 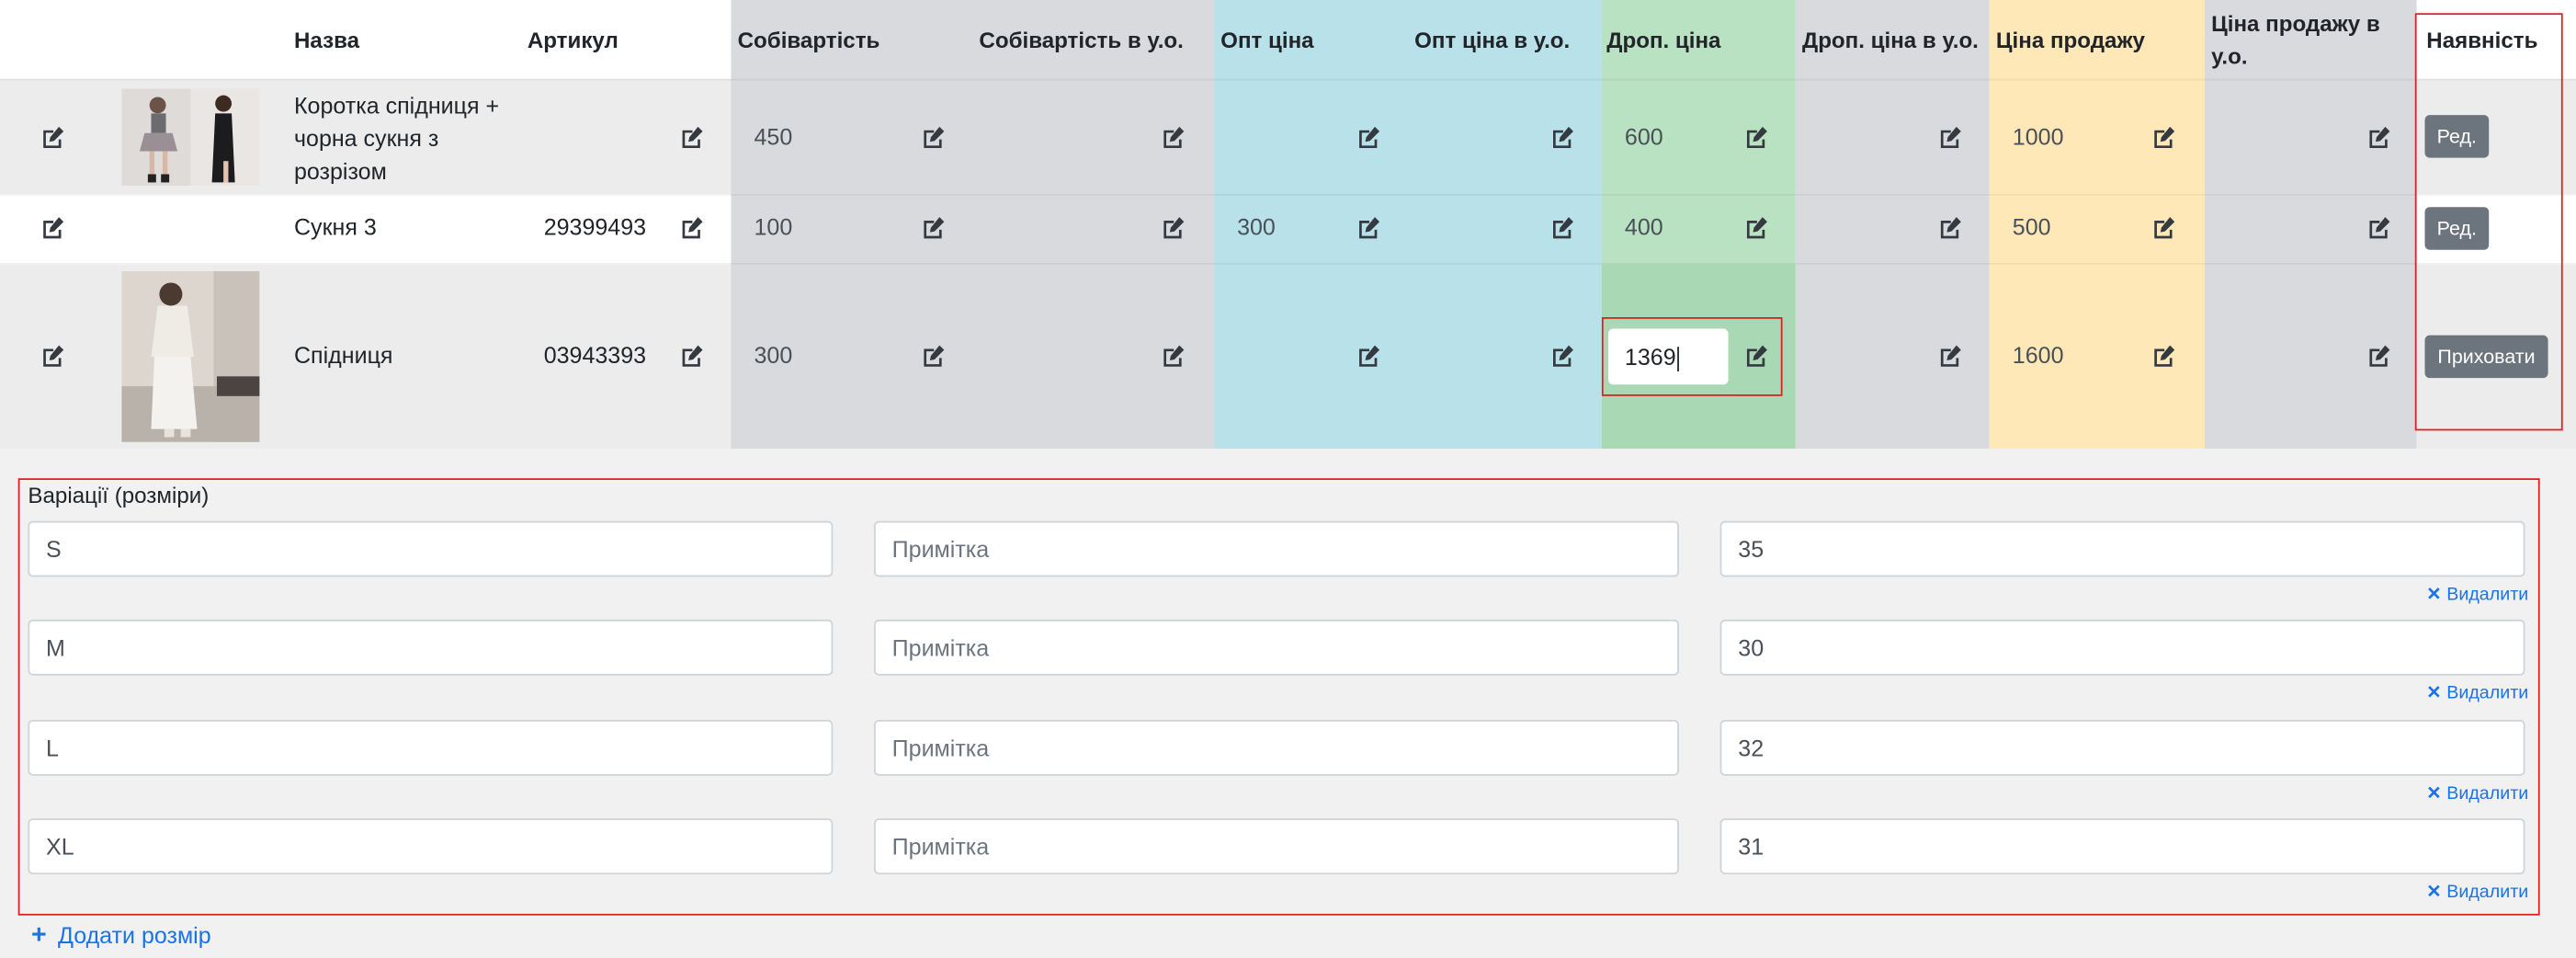 What do you see at coordinates (2488, 222) in the screenshot?
I see `highlight-box-availability` at bounding box center [2488, 222].